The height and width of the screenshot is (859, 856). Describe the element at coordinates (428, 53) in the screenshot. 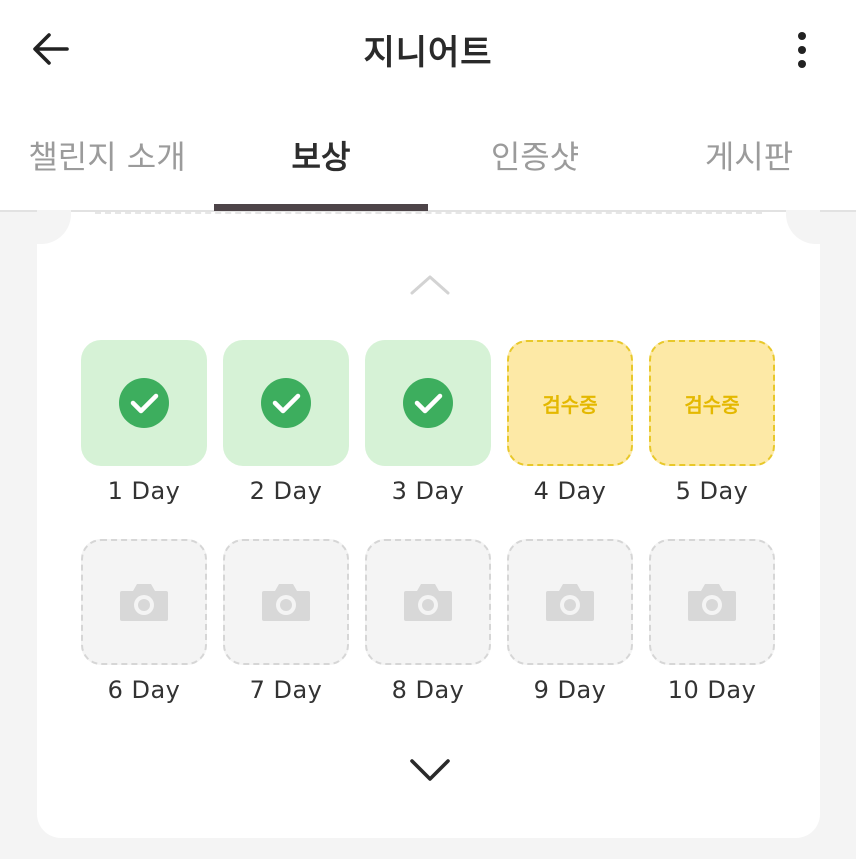

I see `page-title: 지니어트` at that location.